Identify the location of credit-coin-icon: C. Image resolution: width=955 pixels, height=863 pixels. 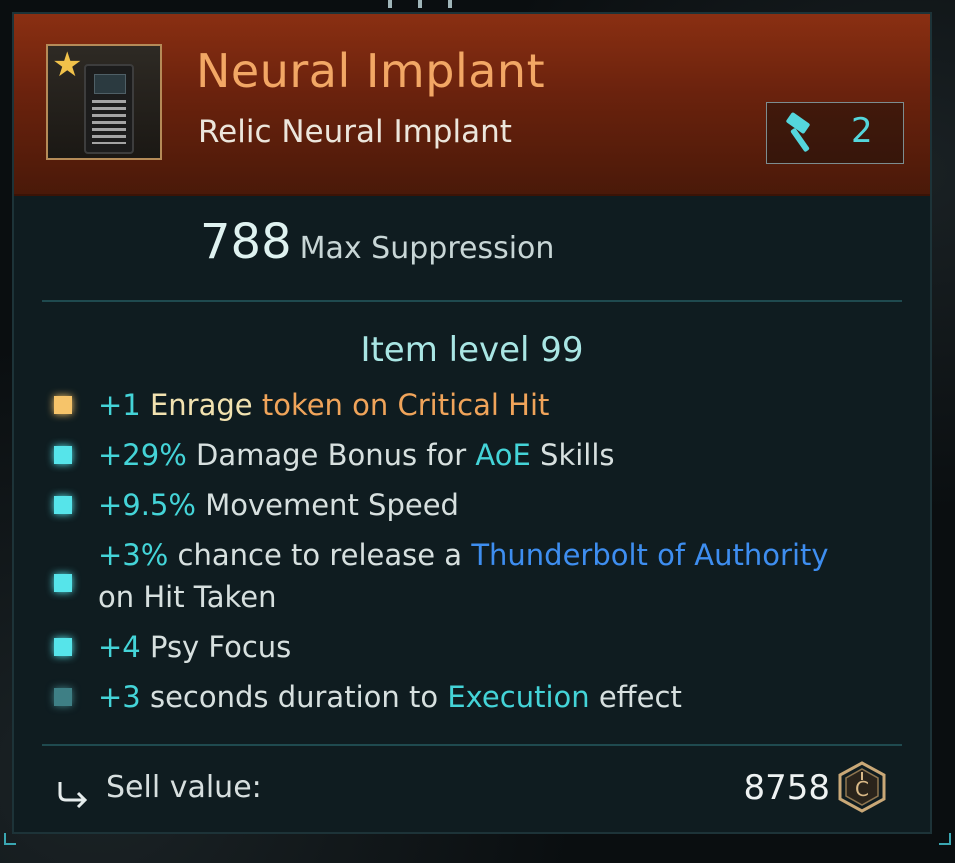
(862, 787).